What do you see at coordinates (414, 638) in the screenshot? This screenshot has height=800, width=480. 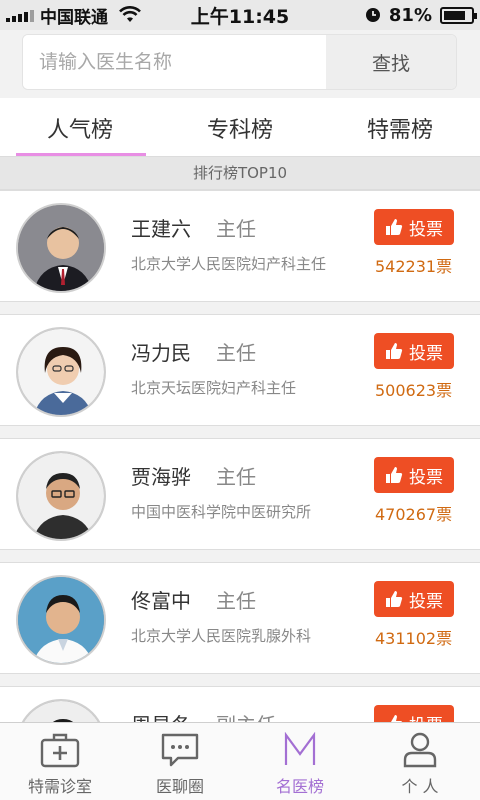 I see `vote-count: 431102票` at bounding box center [414, 638].